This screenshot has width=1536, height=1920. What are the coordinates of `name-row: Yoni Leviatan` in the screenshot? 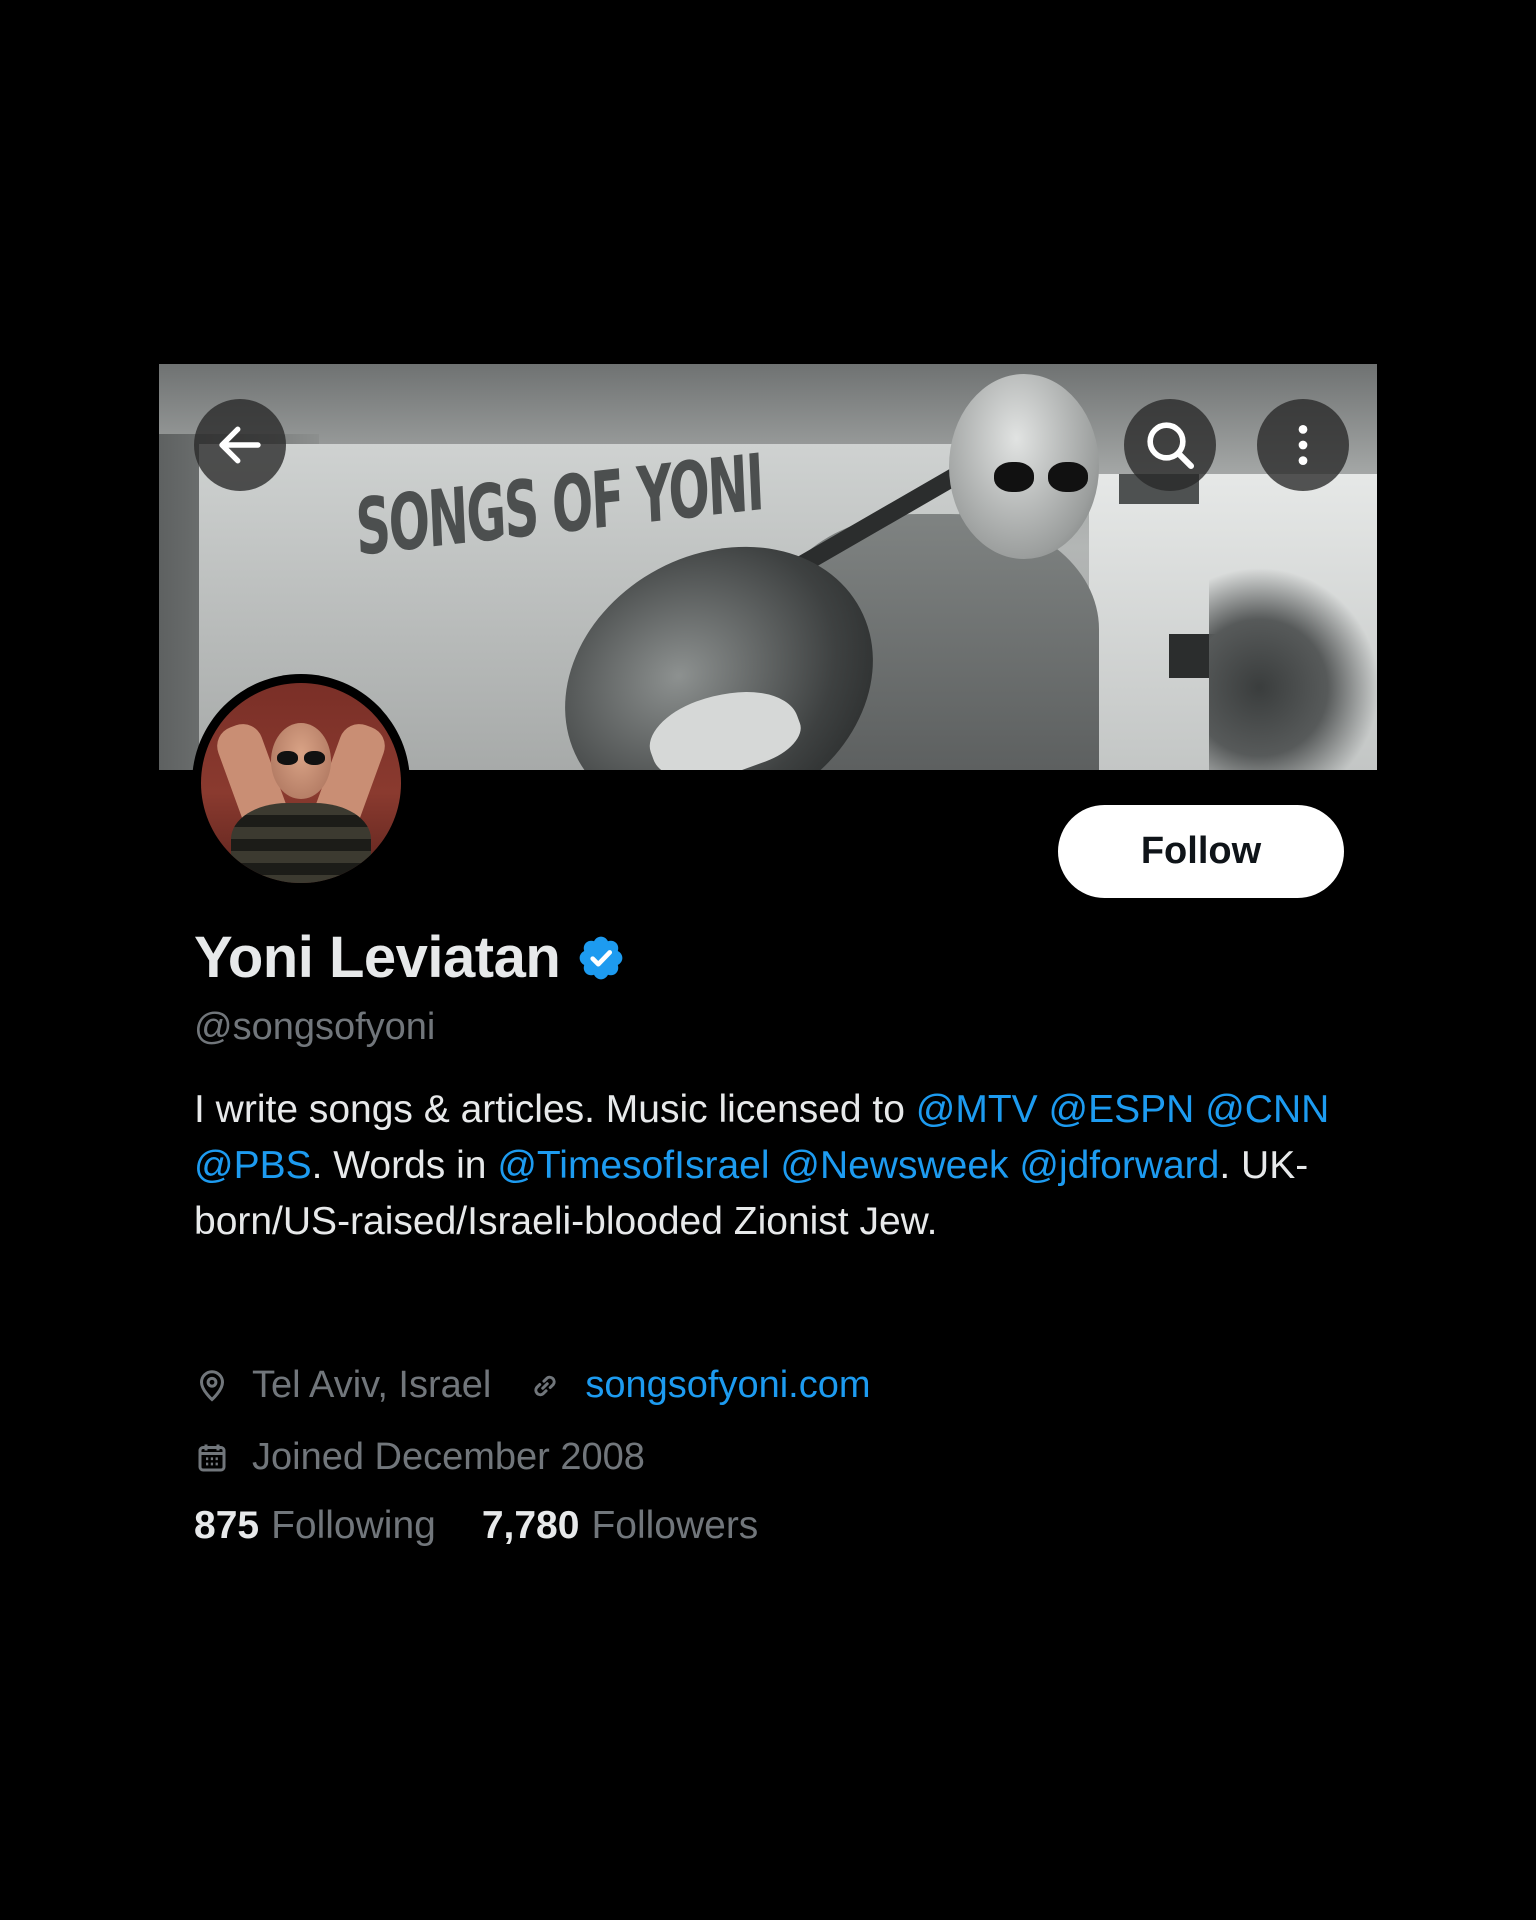 It's located at (410, 957).